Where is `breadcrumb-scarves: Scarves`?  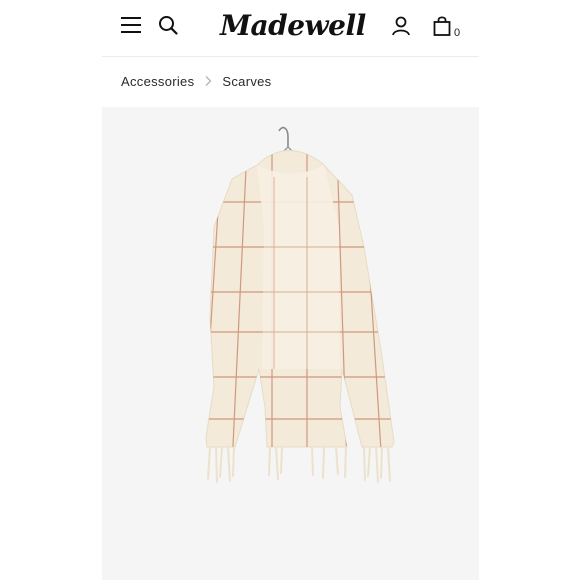 breadcrumb-scarves: Scarves is located at coordinates (246, 81).